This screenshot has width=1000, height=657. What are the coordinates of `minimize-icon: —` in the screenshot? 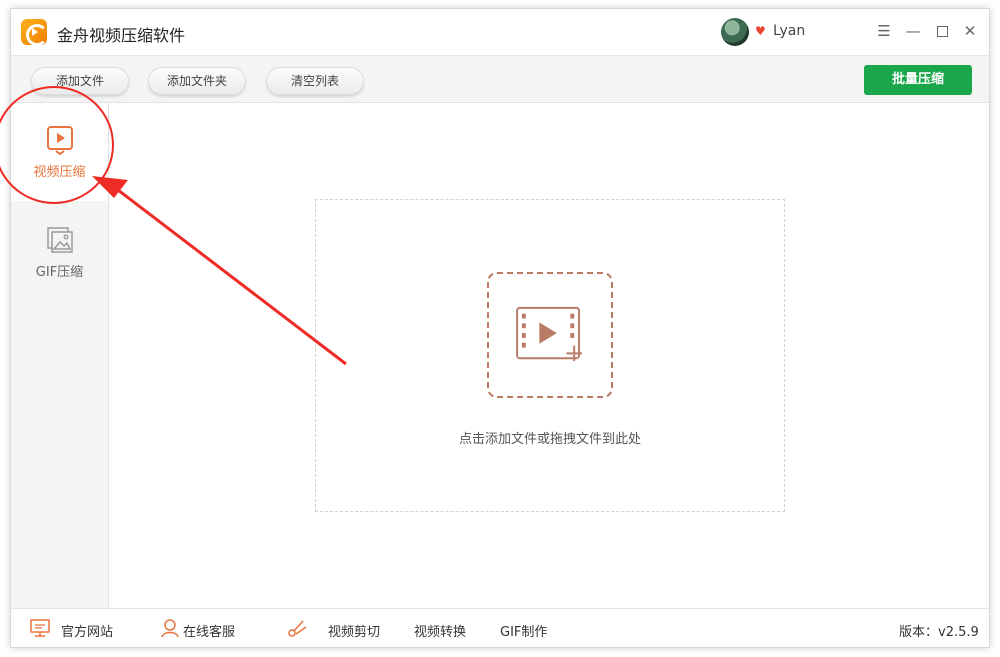 It's located at (913, 31).